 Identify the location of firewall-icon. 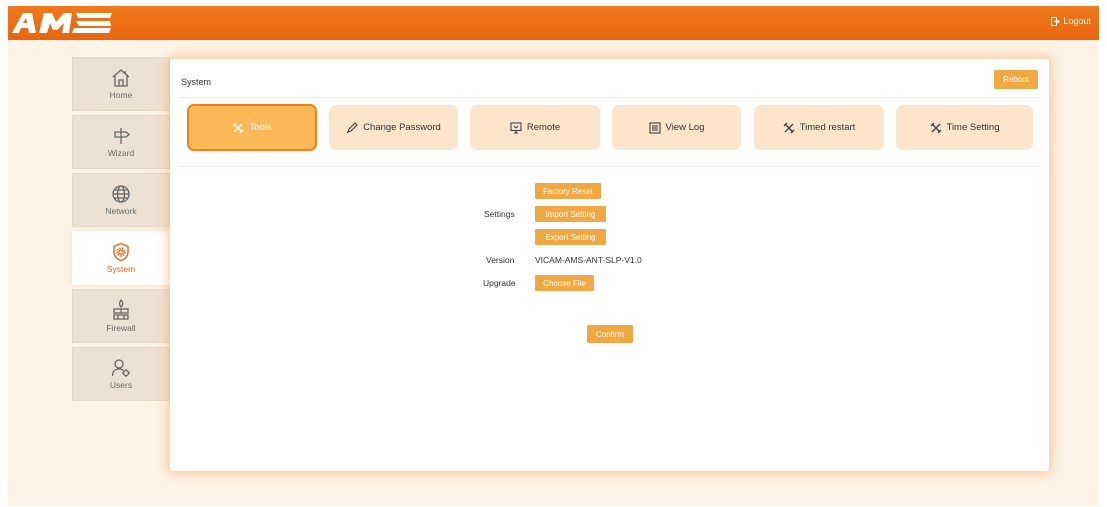
(121, 311).